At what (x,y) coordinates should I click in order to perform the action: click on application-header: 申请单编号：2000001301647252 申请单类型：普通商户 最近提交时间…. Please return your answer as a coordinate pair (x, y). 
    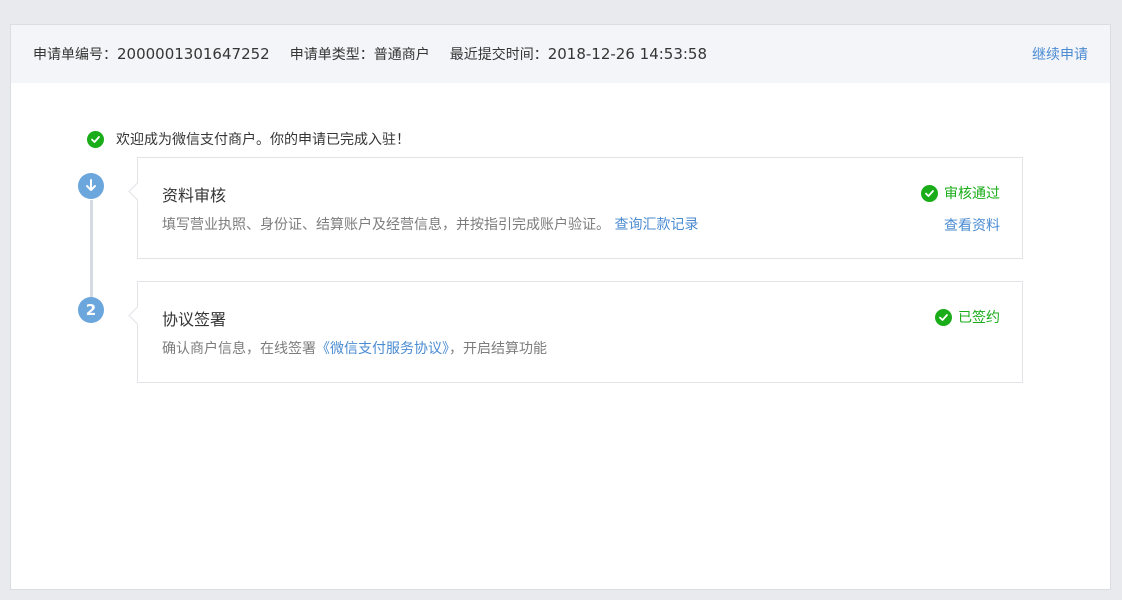
    Looking at the image, I should click on (560, 54).